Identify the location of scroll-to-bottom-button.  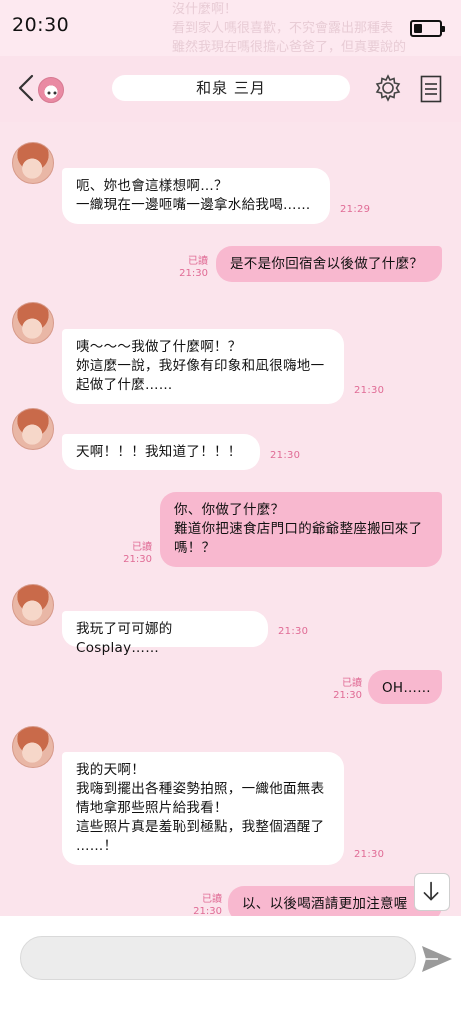
(432, 892).